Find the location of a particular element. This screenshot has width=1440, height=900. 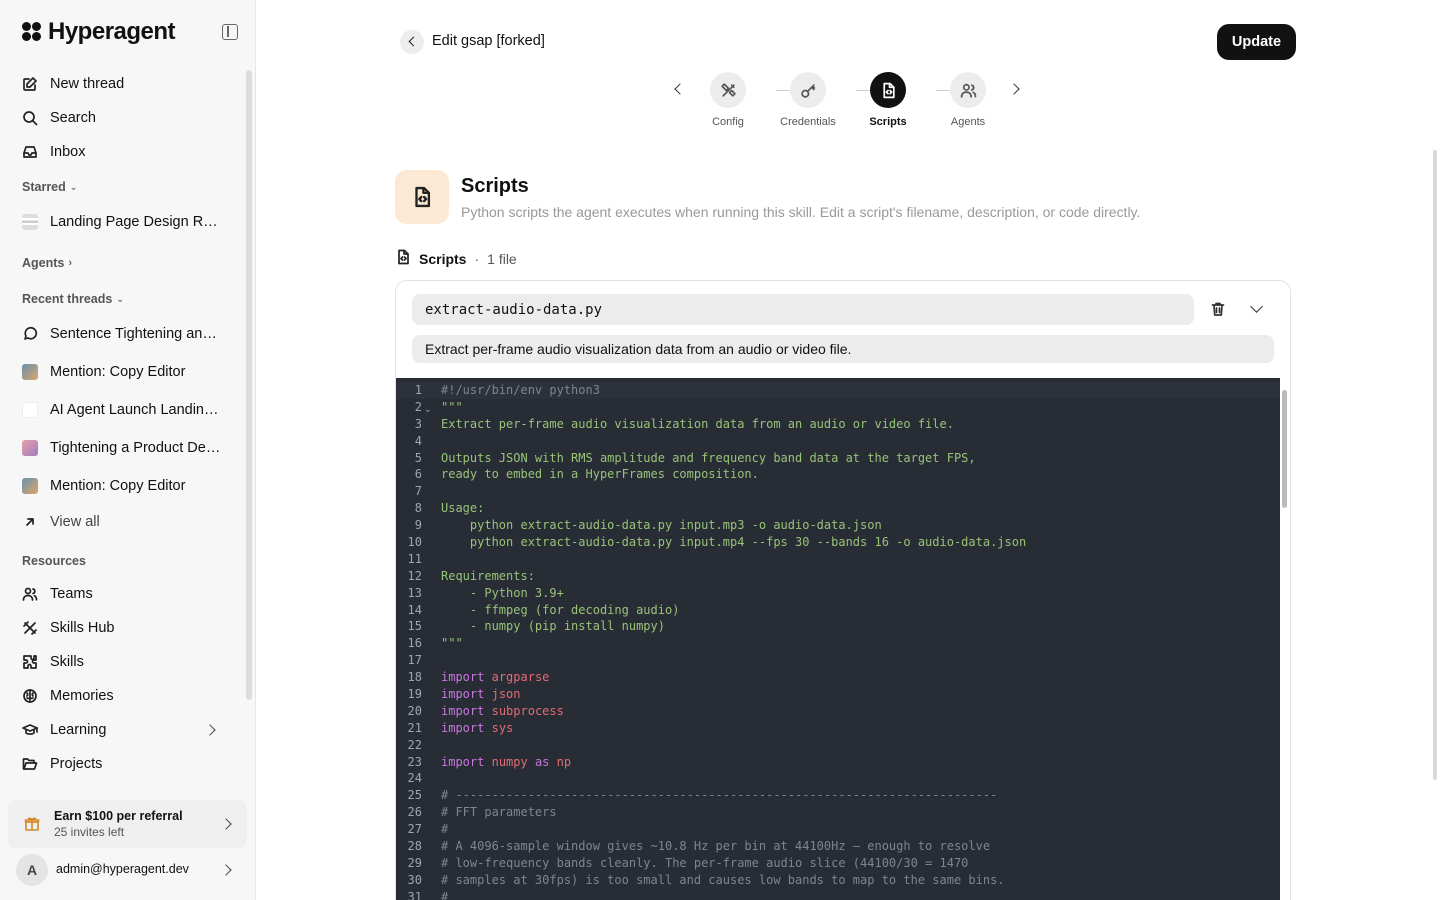

editor-scrollbar-thumb is located at coordinates (1284, 449).